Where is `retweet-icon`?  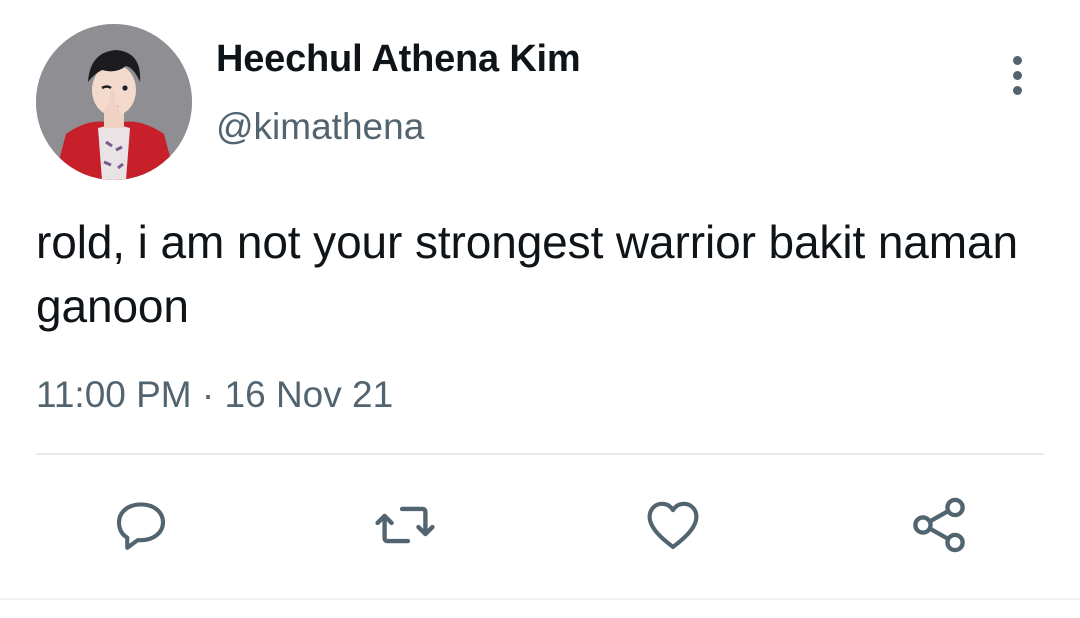 retweet-icon is located at coordinates (405, 525).